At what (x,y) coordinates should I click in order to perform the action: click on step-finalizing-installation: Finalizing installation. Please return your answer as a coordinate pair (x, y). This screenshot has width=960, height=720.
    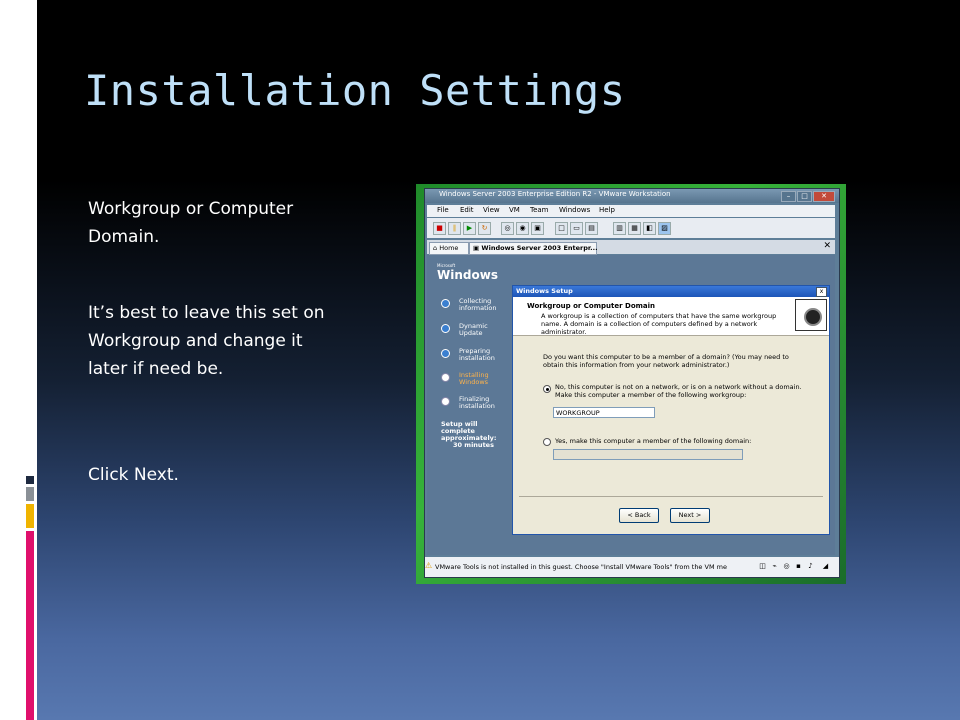
    Looking at the image, I should click on (477, 403).